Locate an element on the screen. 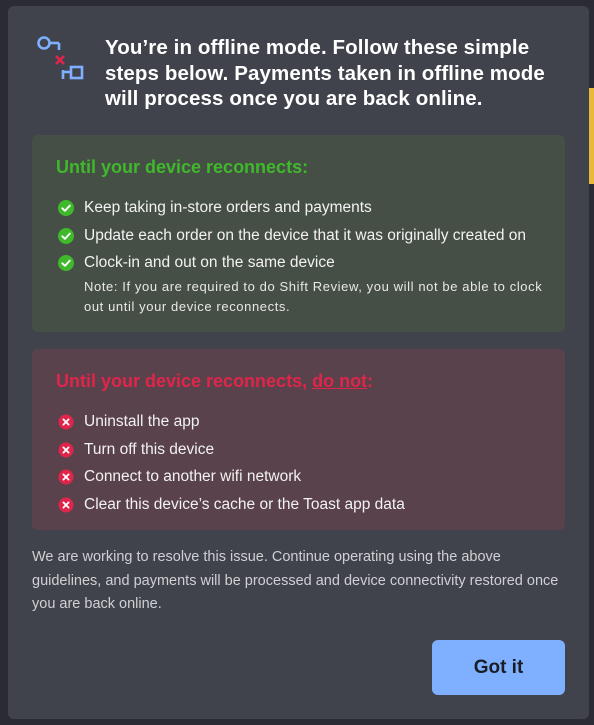 Image resolution: width=594 pixels, height=725 pixels. dont-item-label: Turn off this device is located at coordinates (149, 449).